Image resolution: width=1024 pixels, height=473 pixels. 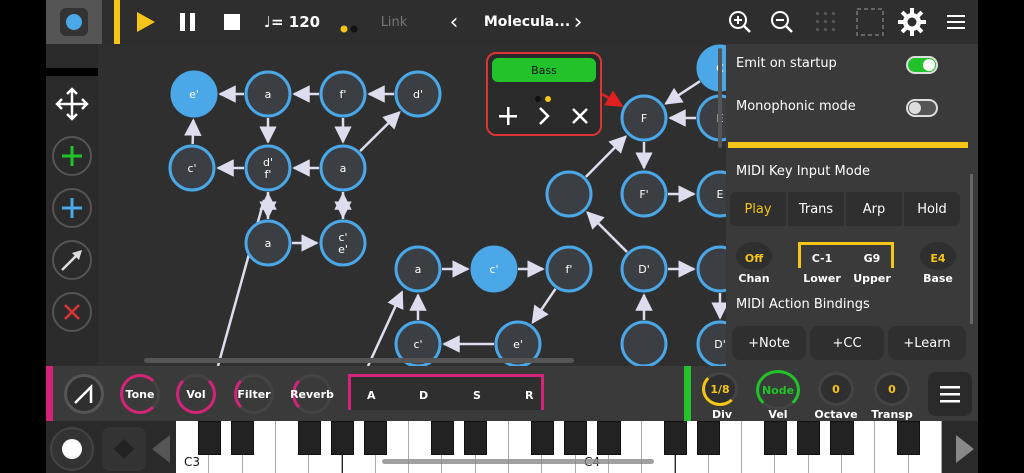 I want to click on keyboard-scroll-right-icon, so click(x=965, y=449).